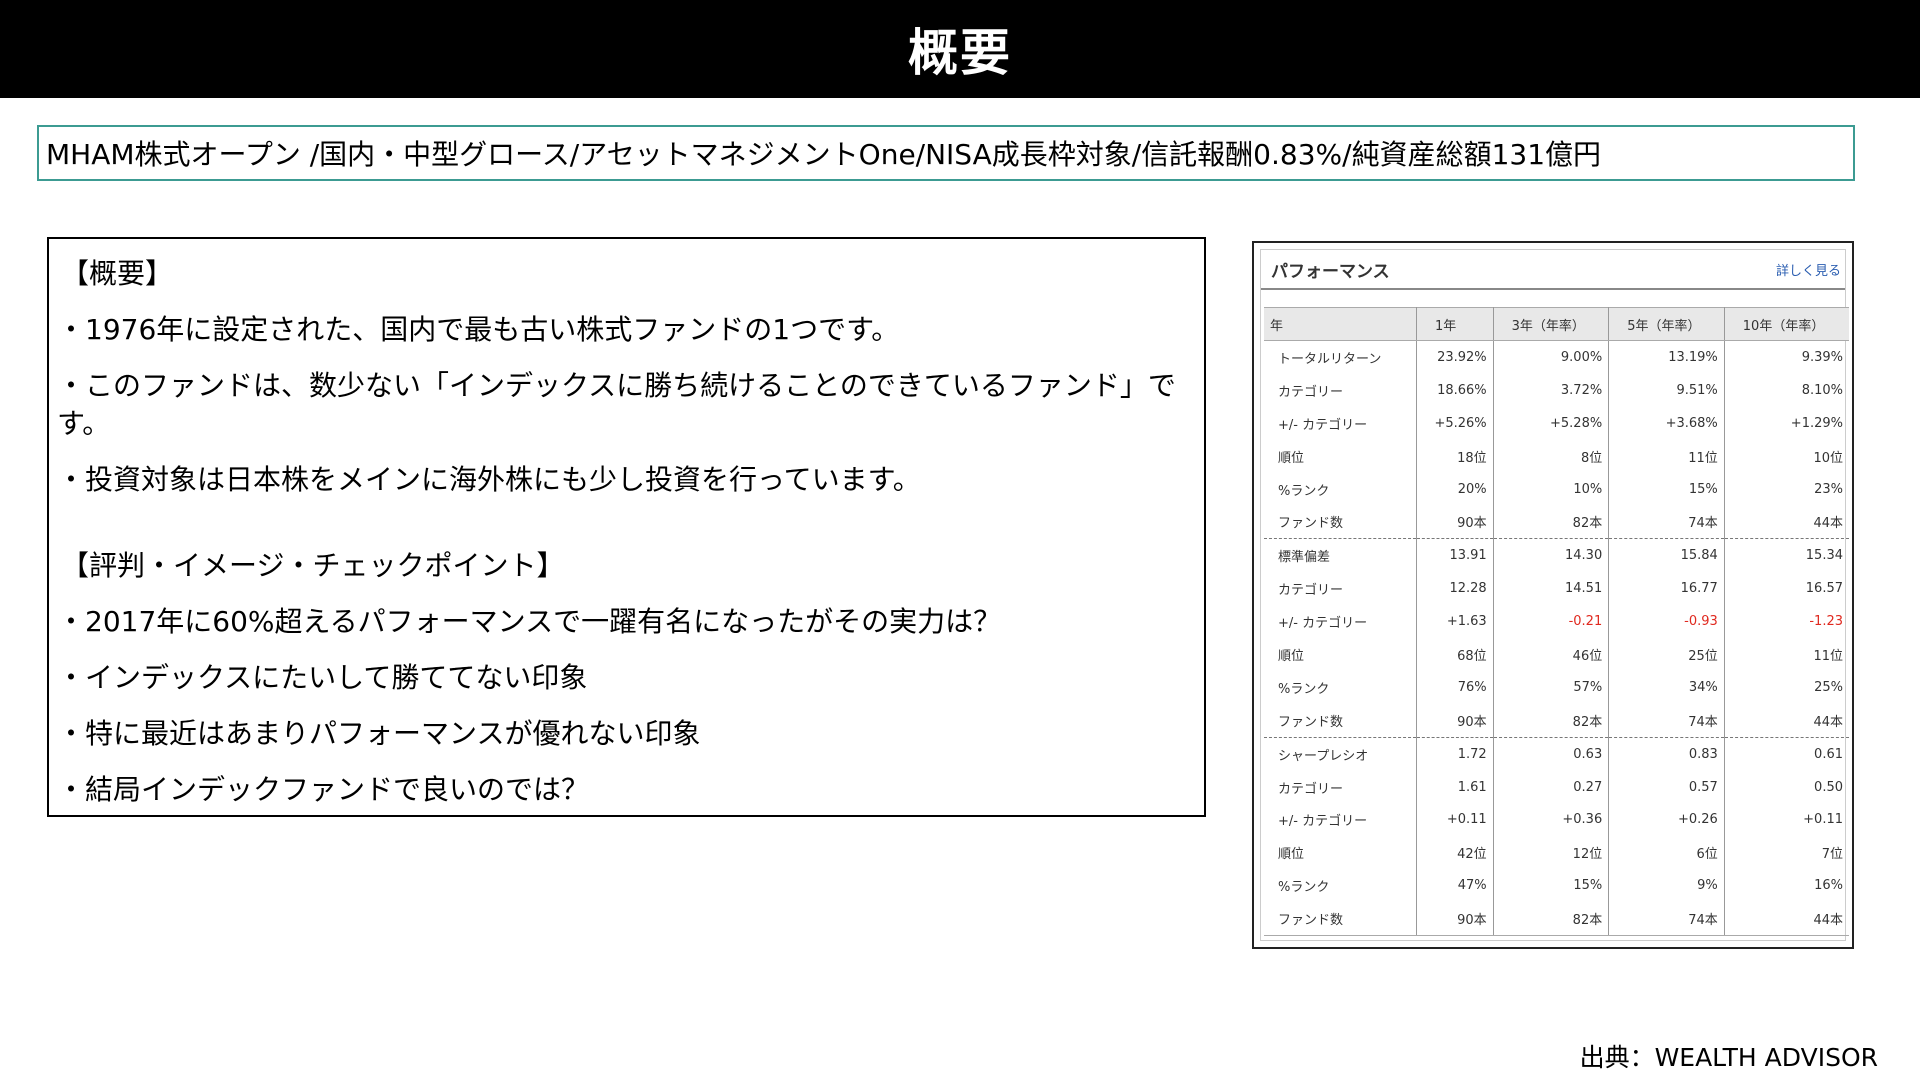 The width and height of the screenshot is (1920, 1080). I want to click on details-link: 詳しく見る, so click(1808, 269).